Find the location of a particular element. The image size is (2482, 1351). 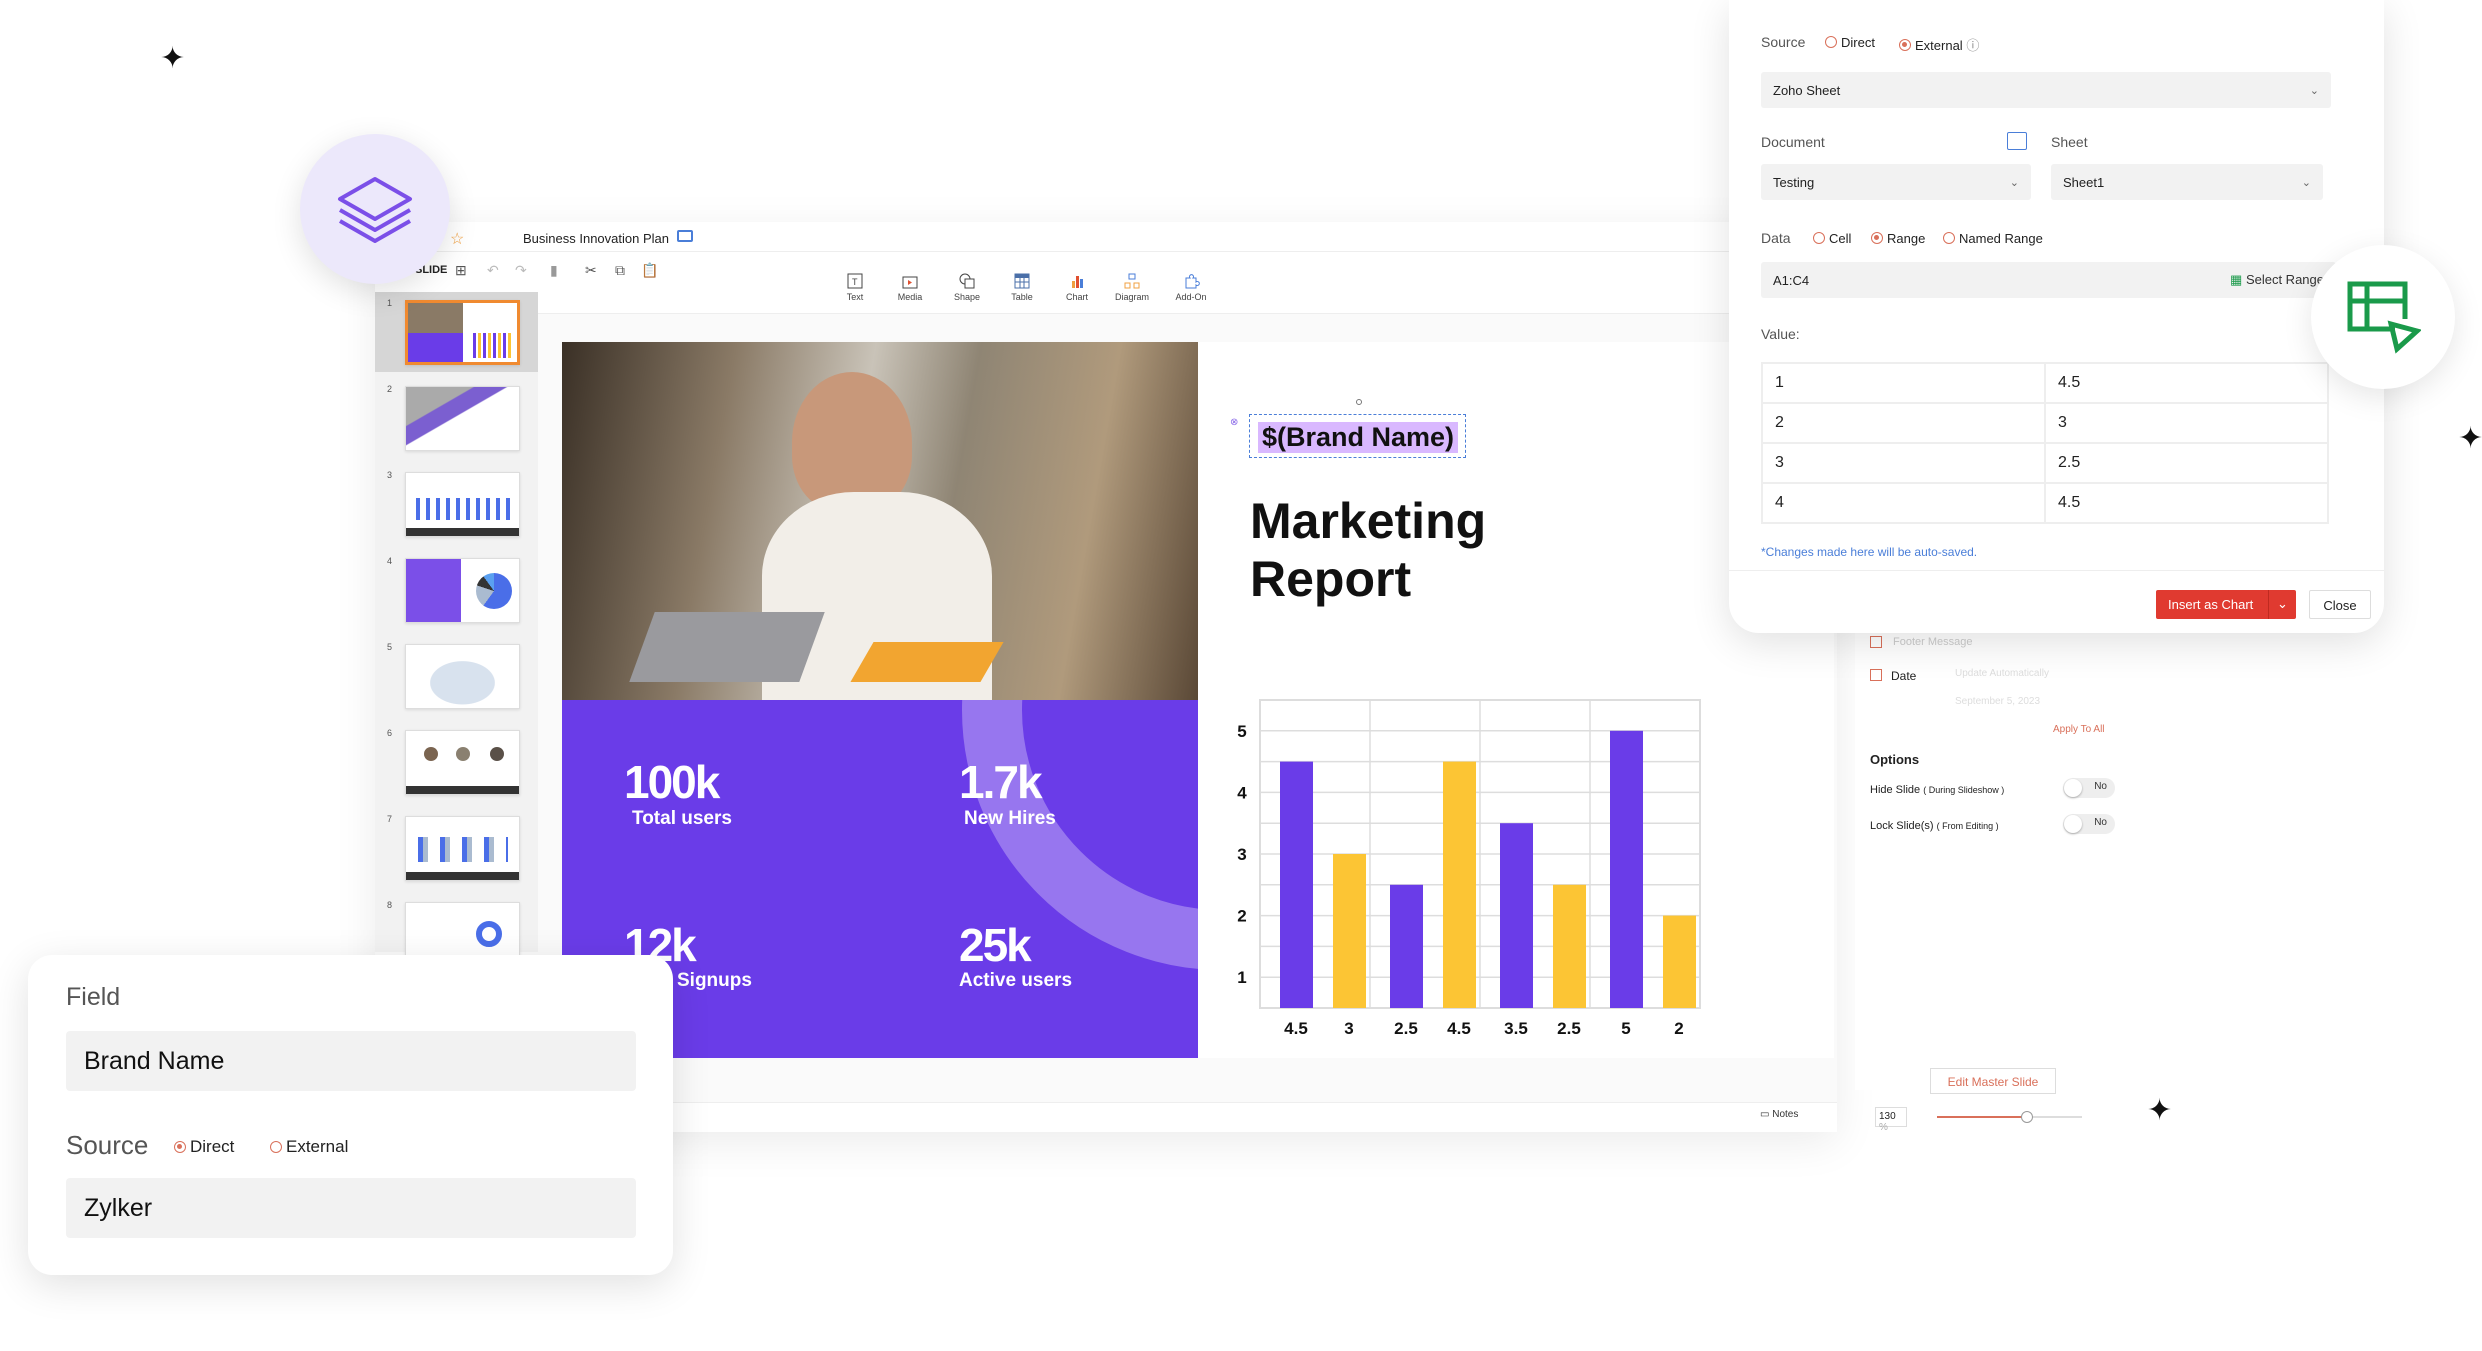

sheet-select: Sheet1 ⌄ is located at coordinates (2187, 182).